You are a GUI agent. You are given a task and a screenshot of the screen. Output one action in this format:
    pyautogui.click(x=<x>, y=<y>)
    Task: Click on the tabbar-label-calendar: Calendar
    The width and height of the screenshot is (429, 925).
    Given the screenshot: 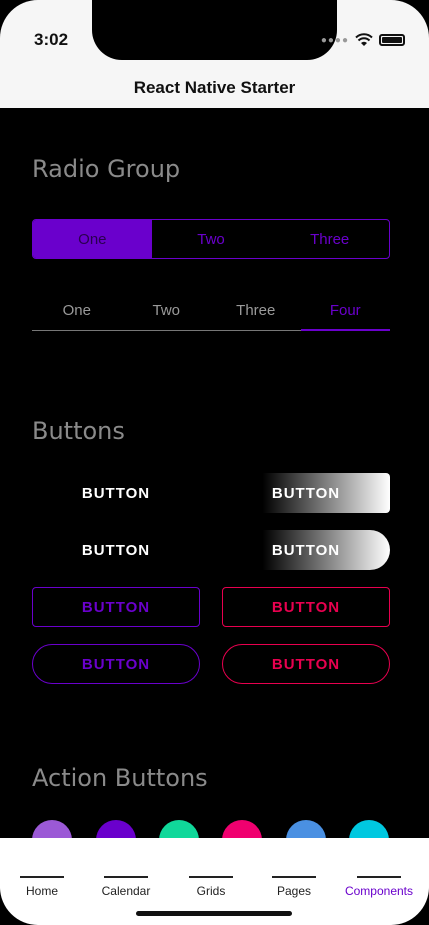 What is the action you would take?
    pyautogui.click(x=126, y=891)
    